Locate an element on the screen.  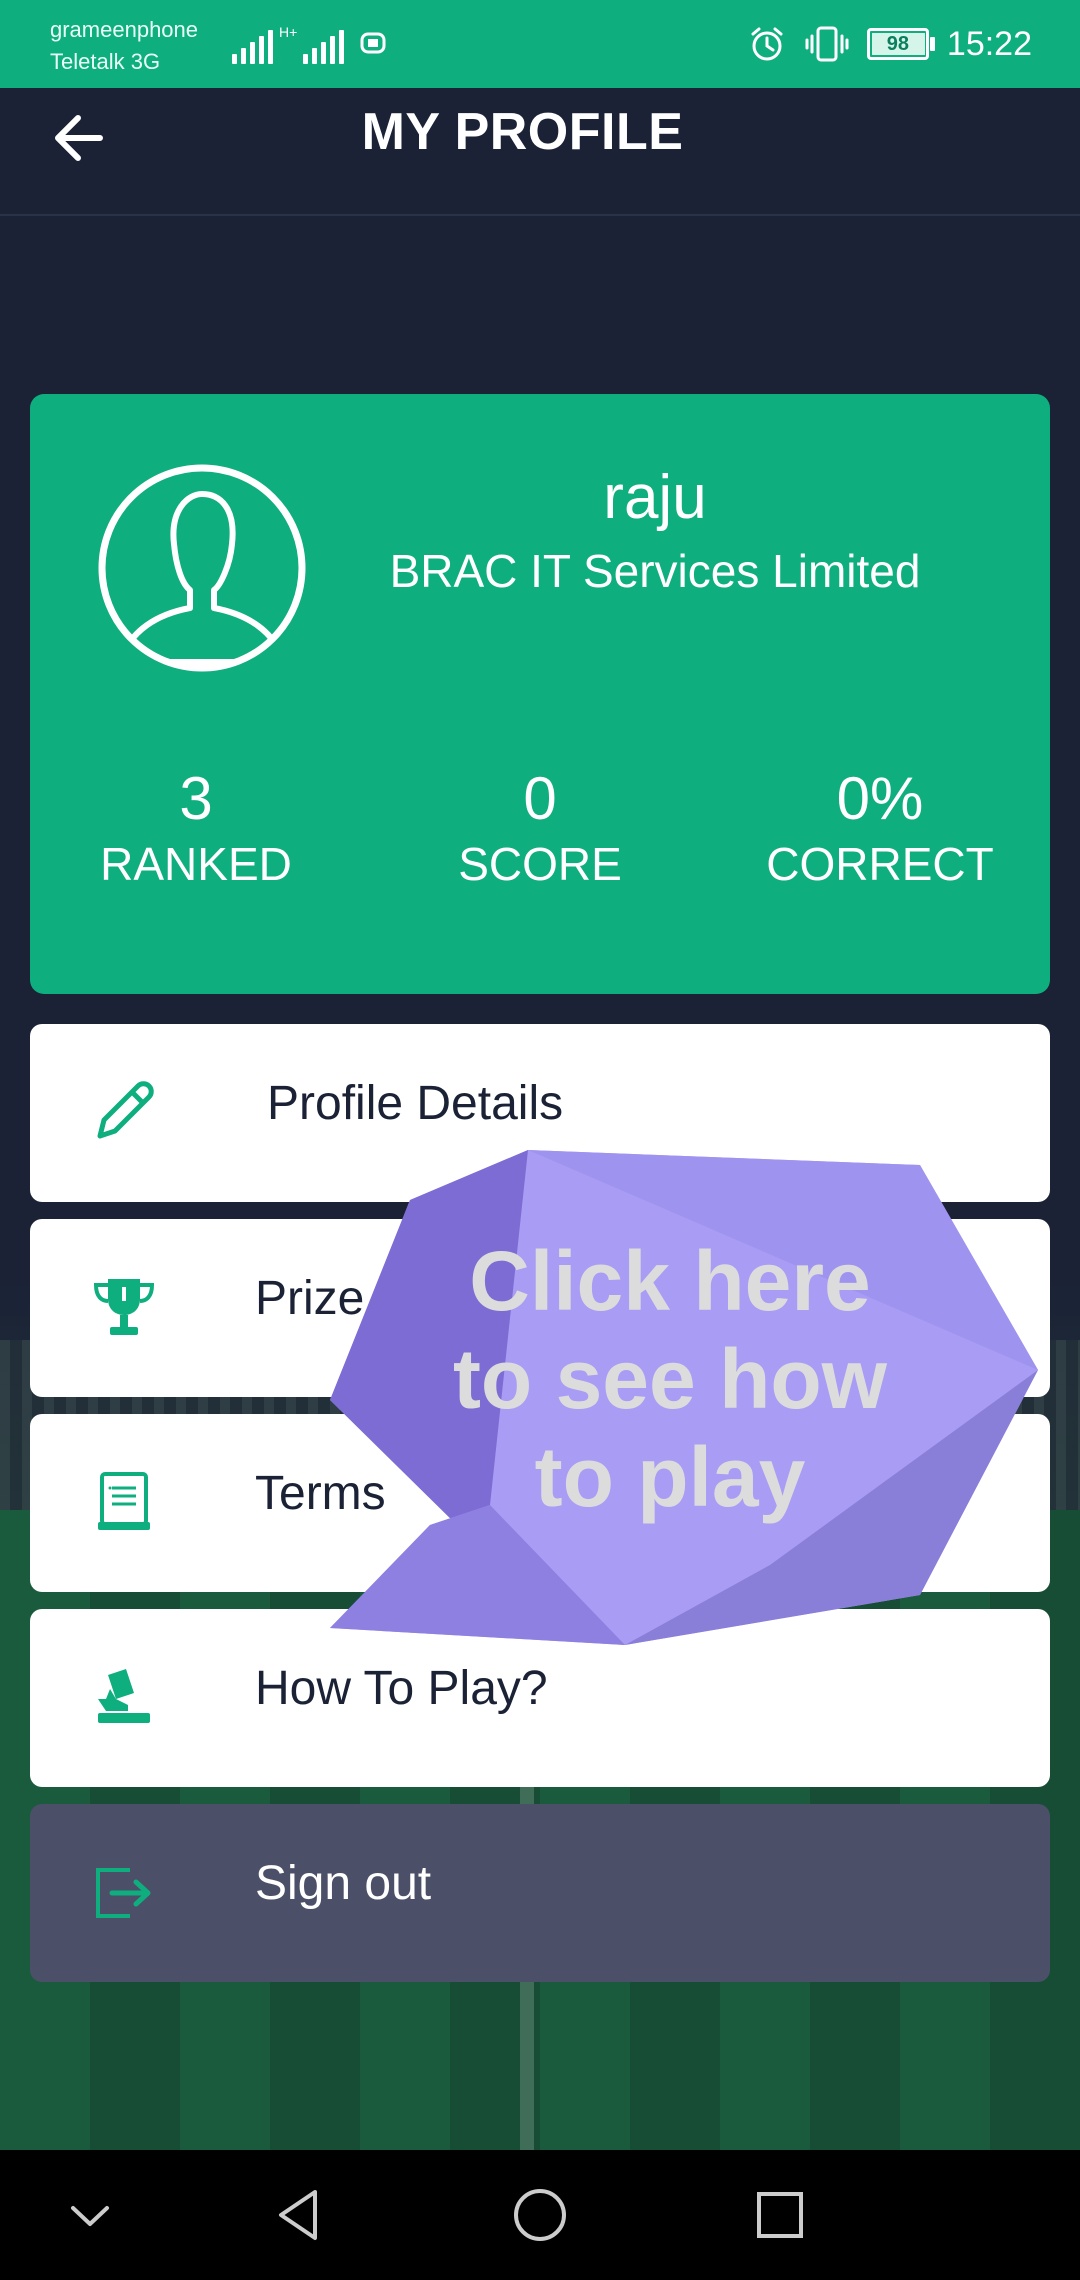
battery-level: 98 is located at coordinates (898, 44).